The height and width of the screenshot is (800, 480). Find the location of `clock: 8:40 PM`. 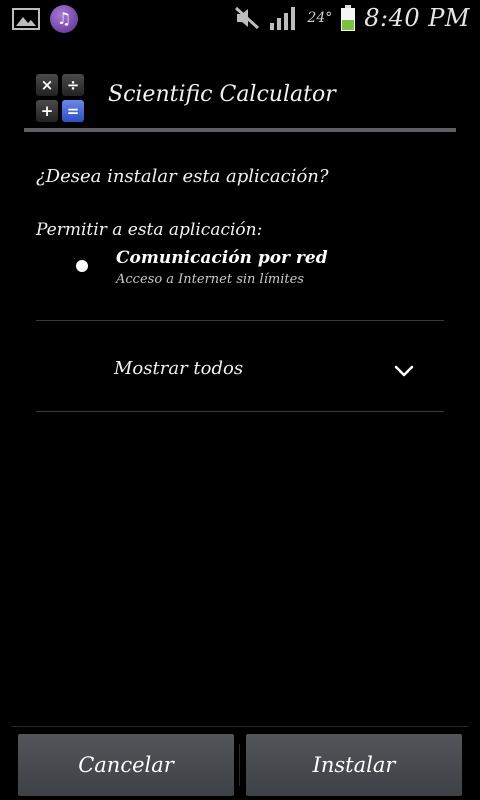

clock: 8:40 PM is located at coordinates (417, 18).